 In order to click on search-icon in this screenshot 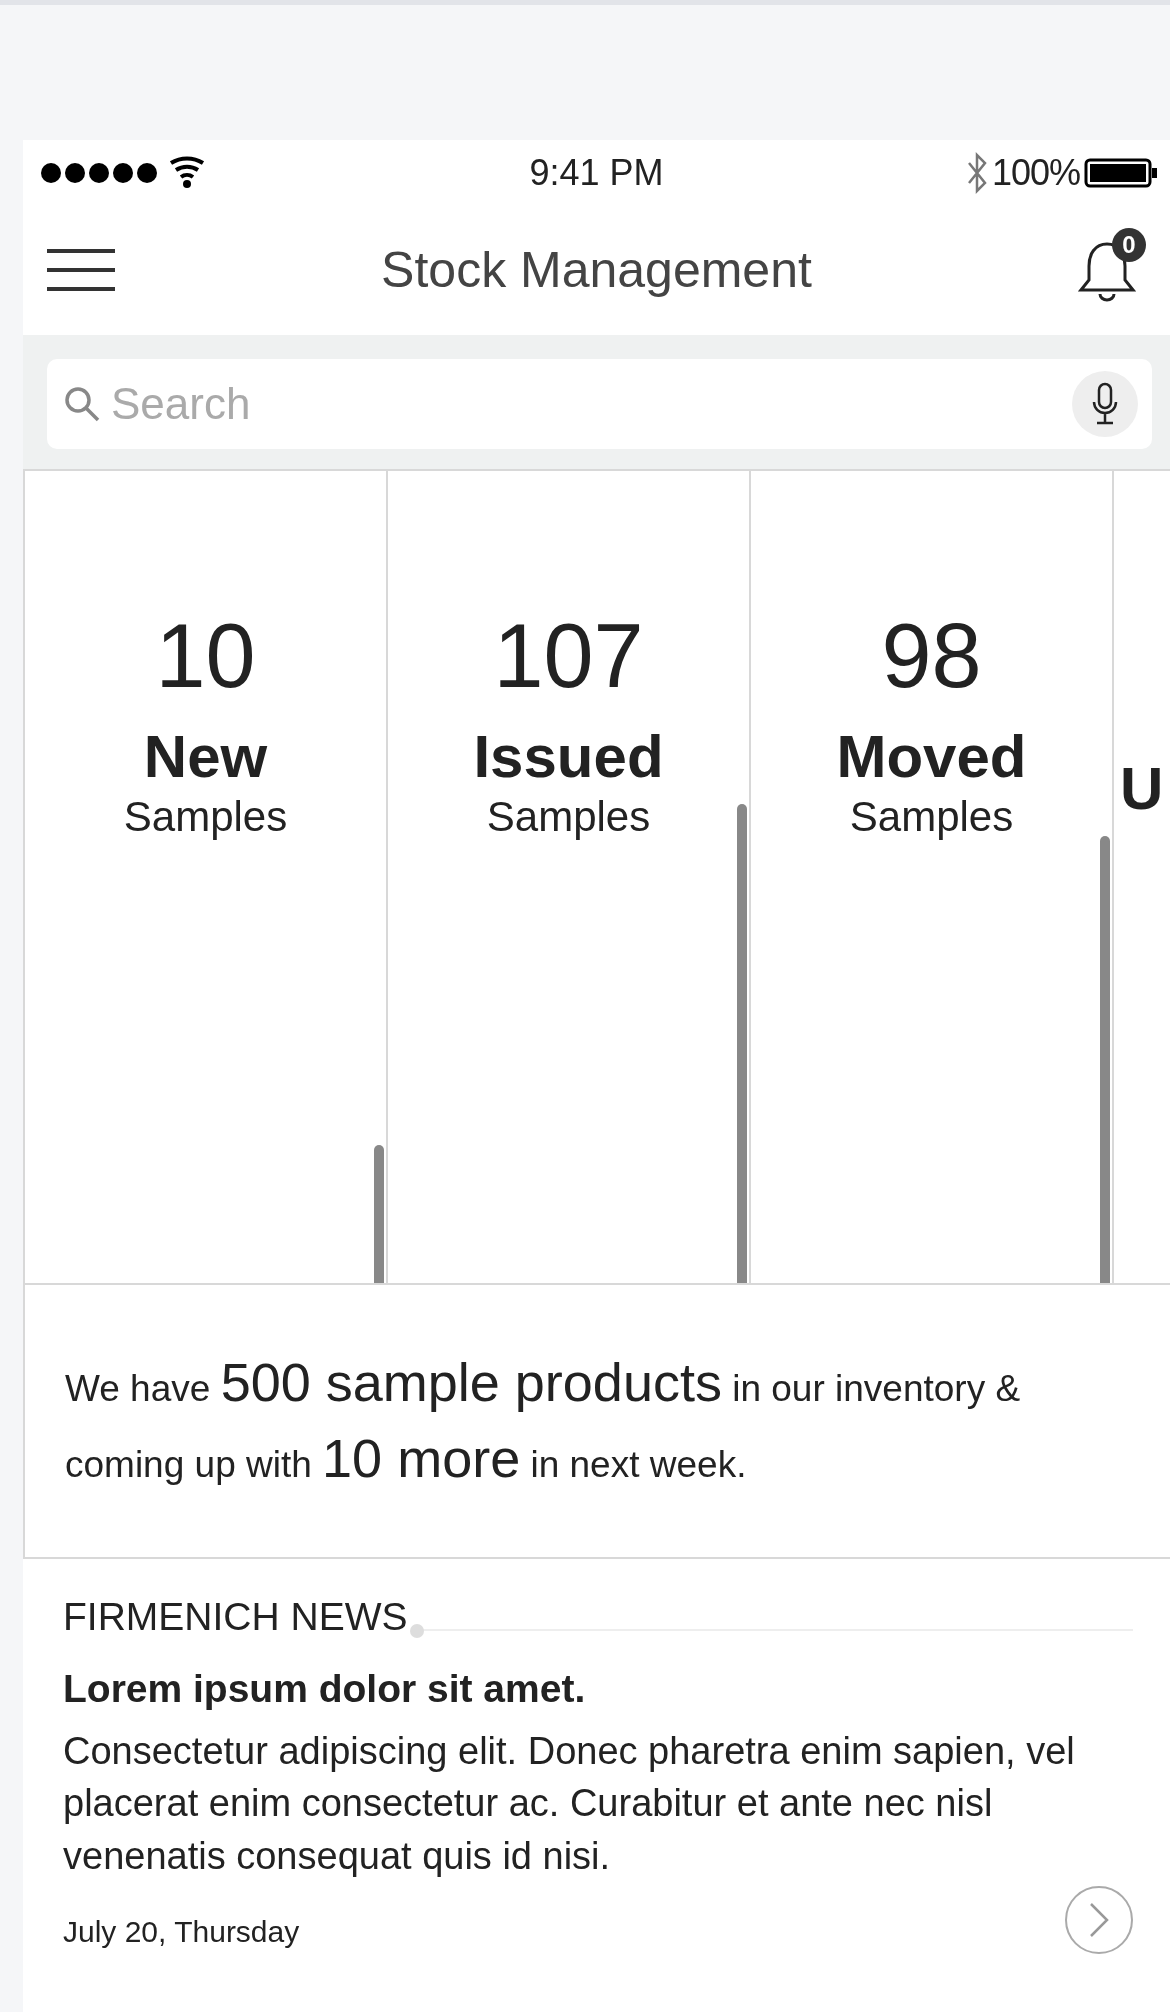, I will do `click(82, 404)`.